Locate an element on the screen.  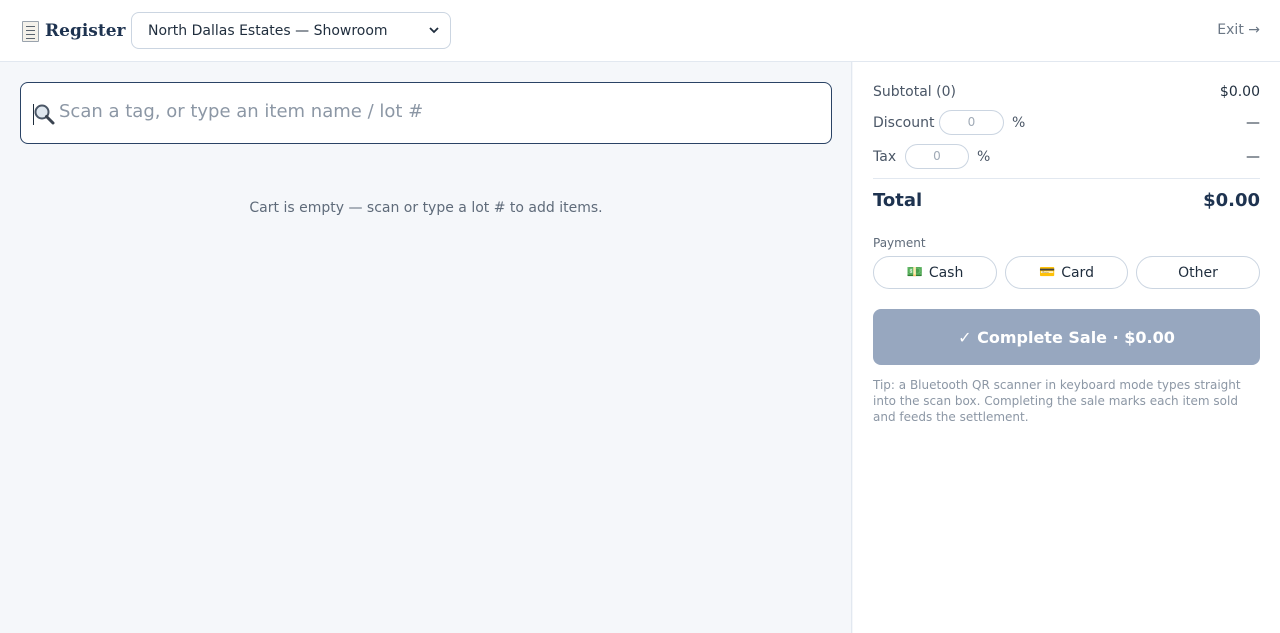
complete-sale-button: ✓ Complete Sale · $0.00 is located at coordinates (1066, 337).